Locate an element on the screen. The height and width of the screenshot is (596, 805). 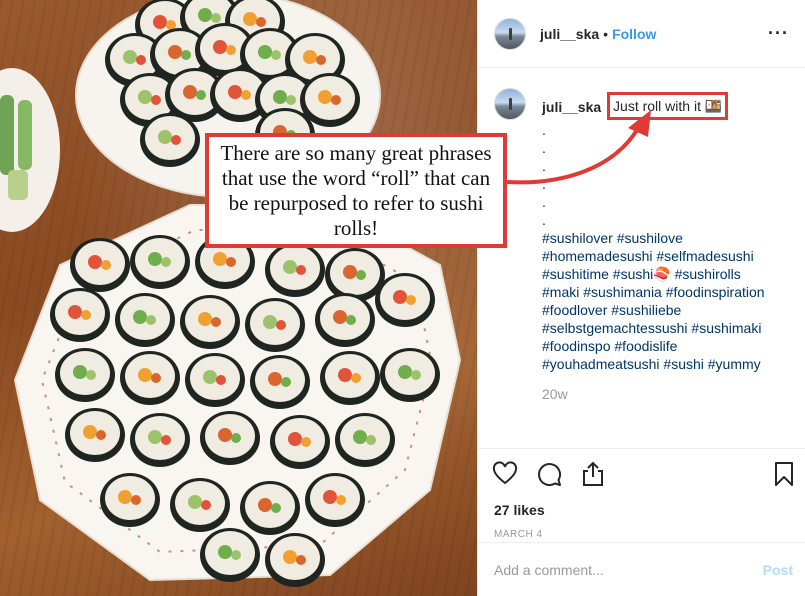
caption-dots: . . . . . . is located at coordinates (653, 175).